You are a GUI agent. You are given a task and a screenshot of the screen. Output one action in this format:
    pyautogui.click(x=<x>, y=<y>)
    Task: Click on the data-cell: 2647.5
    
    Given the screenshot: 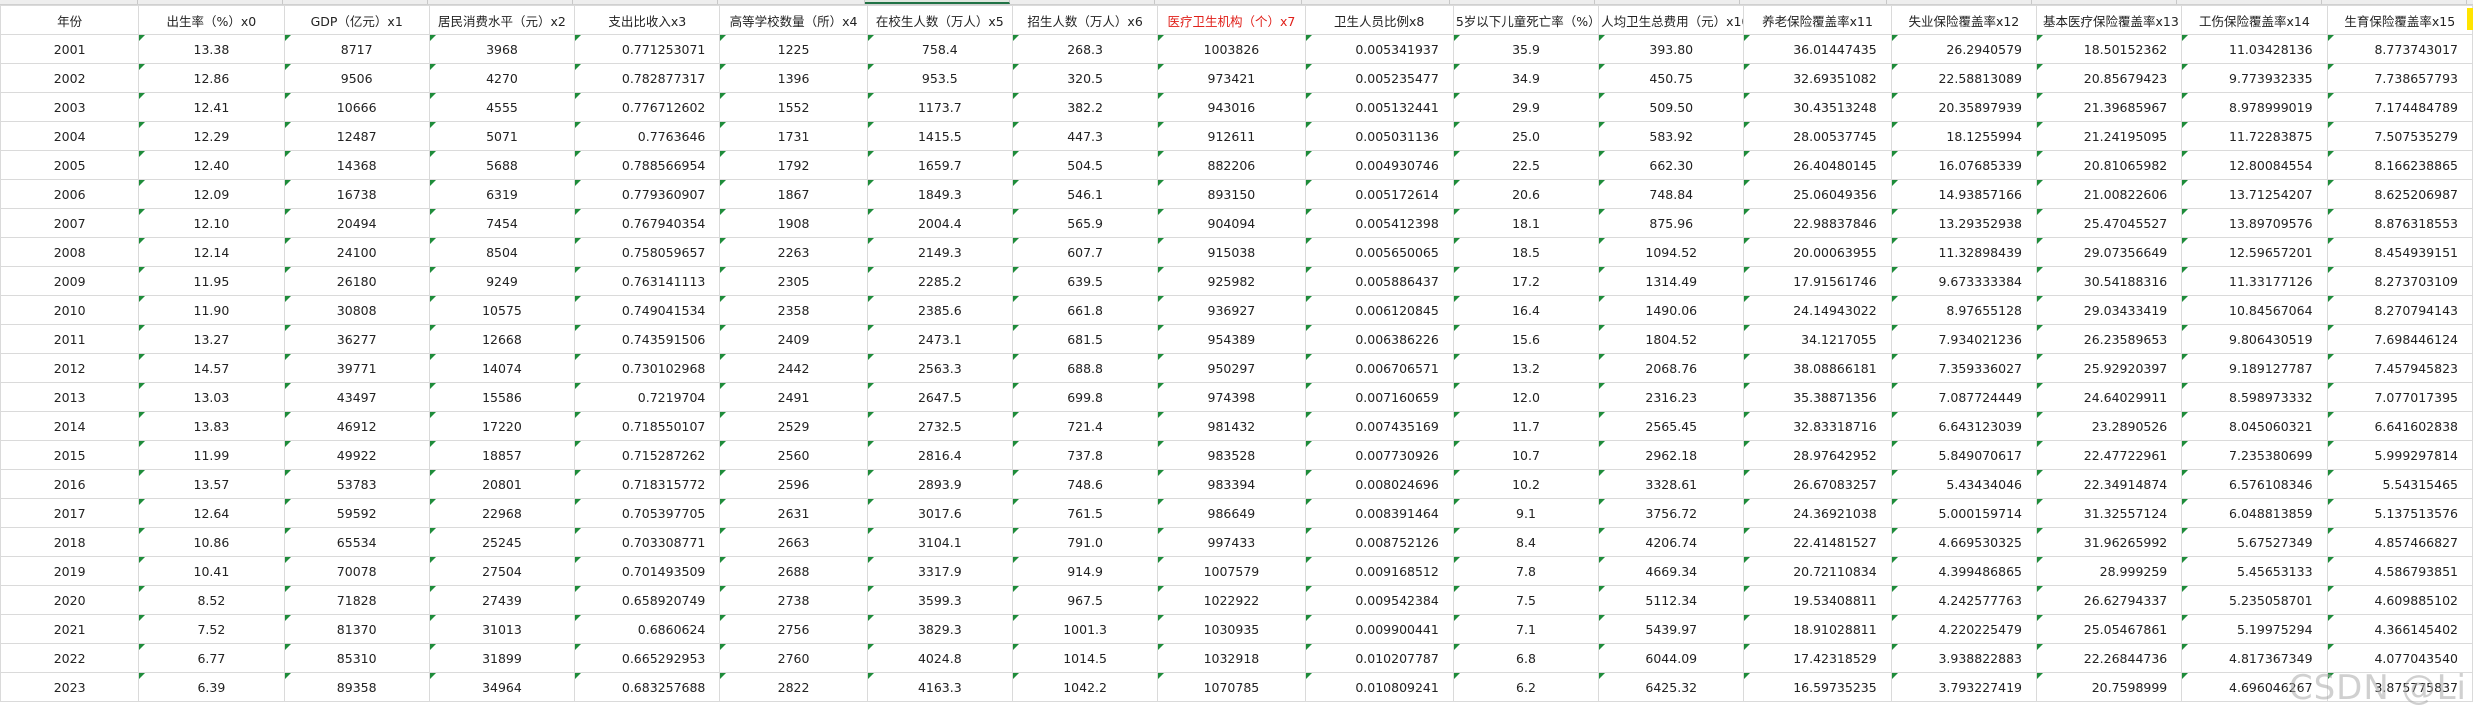 What is the action you would take?
    pyautogui.click(x=939, y=397)
    